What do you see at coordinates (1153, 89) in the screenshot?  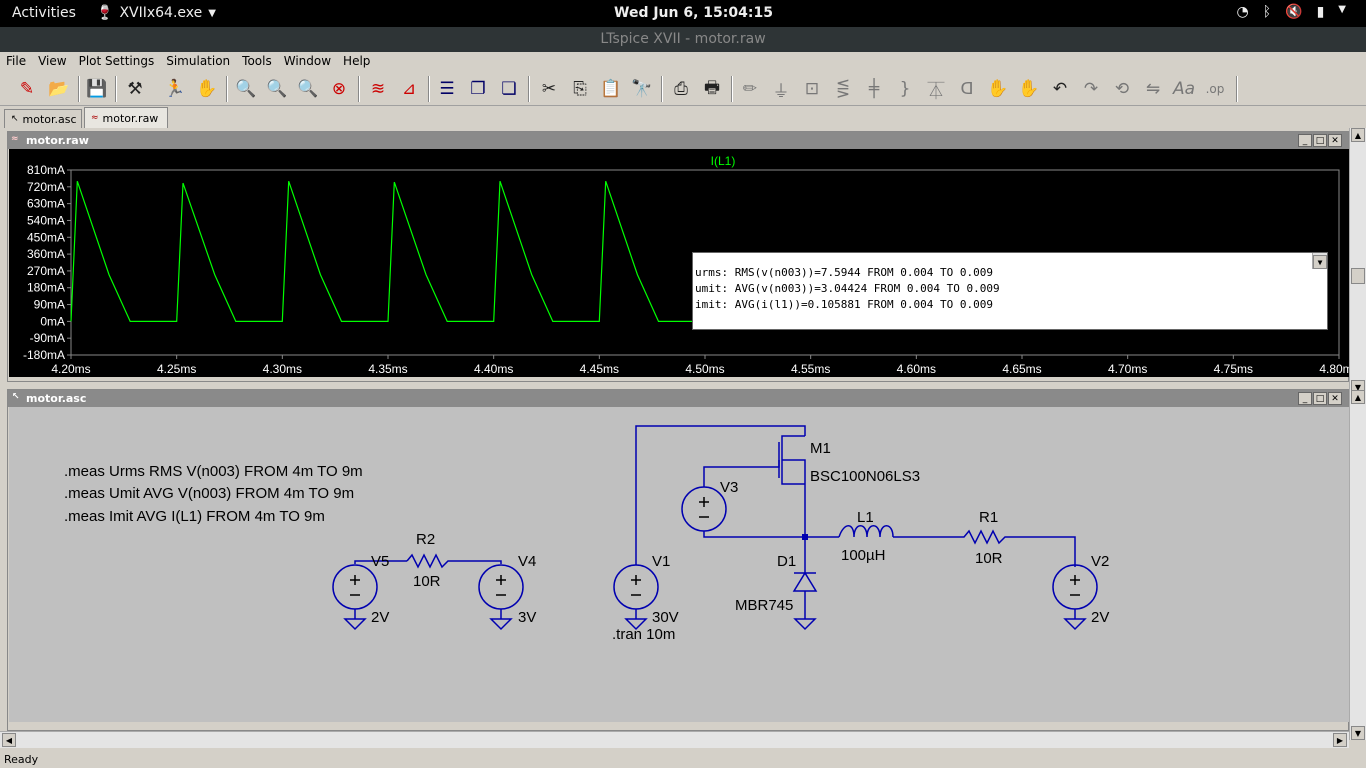 I see `mirror-icon: ⇋` at bounding box center [1153, 89].